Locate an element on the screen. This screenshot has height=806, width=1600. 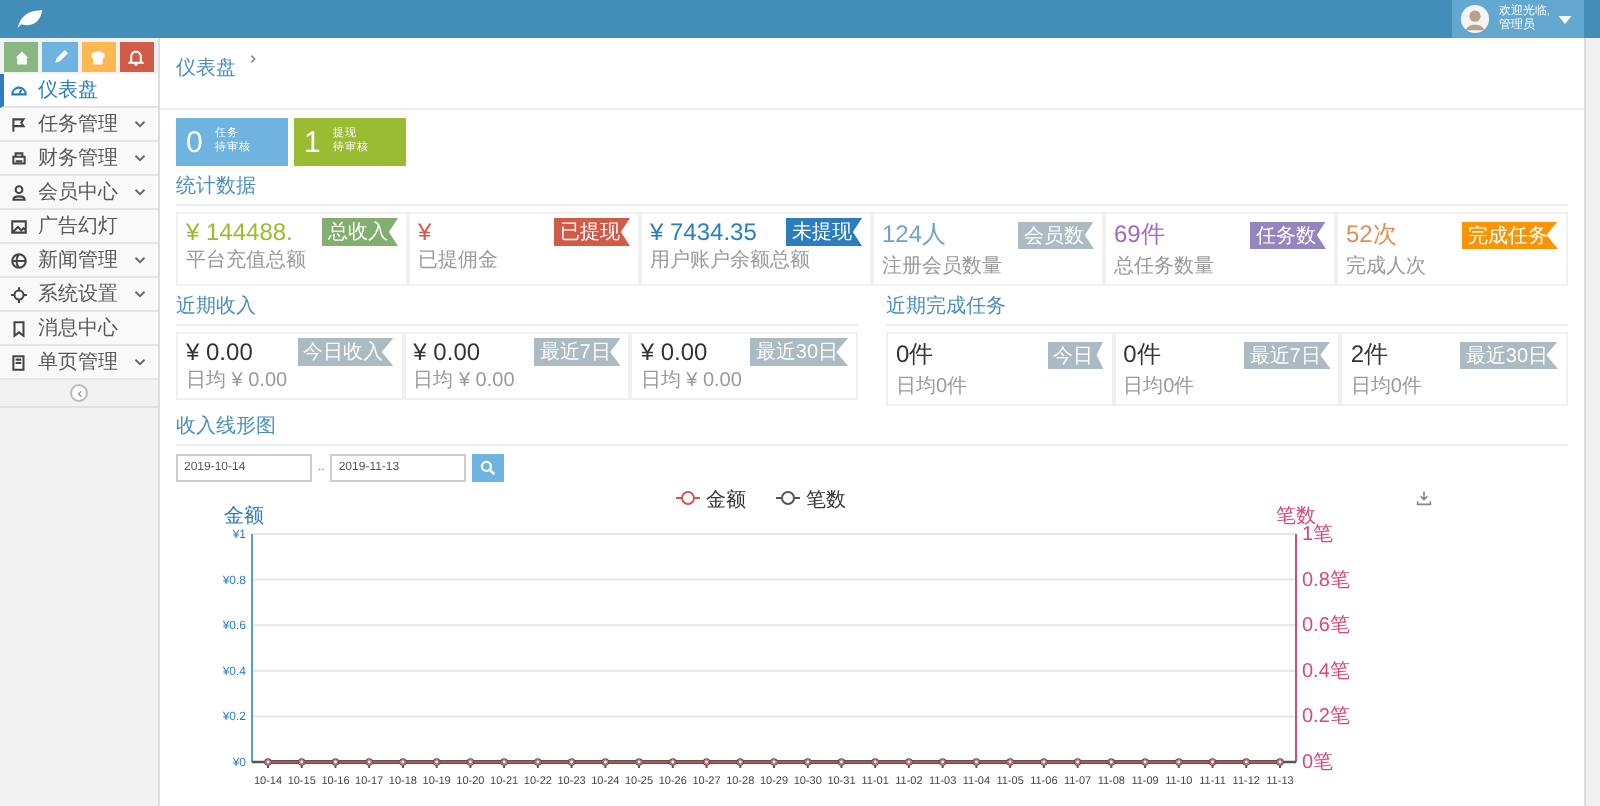
legend-label: 金额 is located at coordinates (726, 500).